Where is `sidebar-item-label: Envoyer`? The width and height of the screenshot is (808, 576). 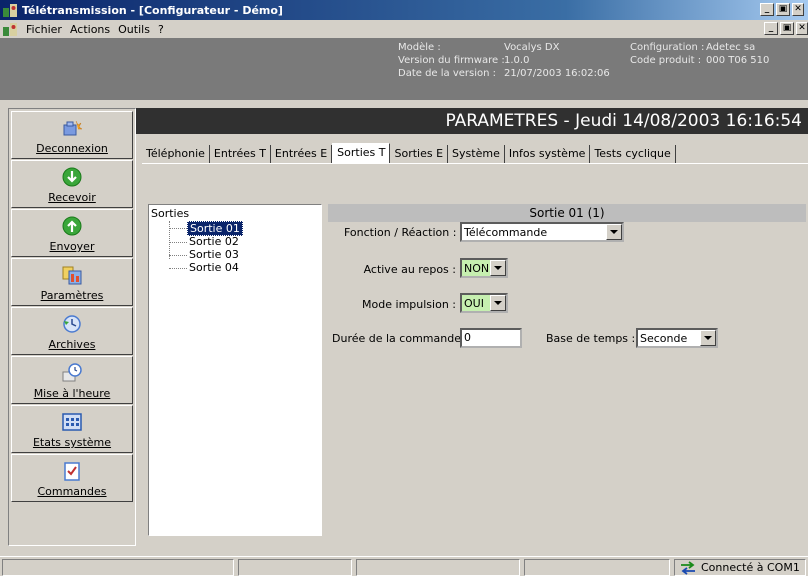 sidebar-item-label: Envoyer is located at coordinates (72, 246).